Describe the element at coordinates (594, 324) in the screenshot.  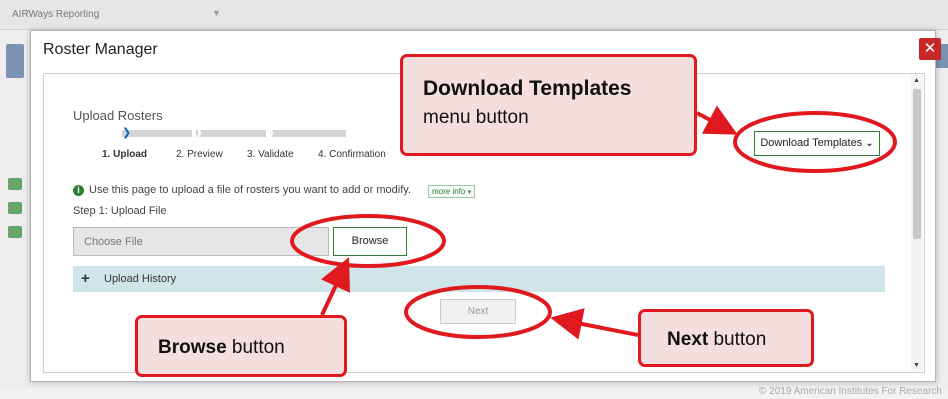
I see `arrow-next` at that location.